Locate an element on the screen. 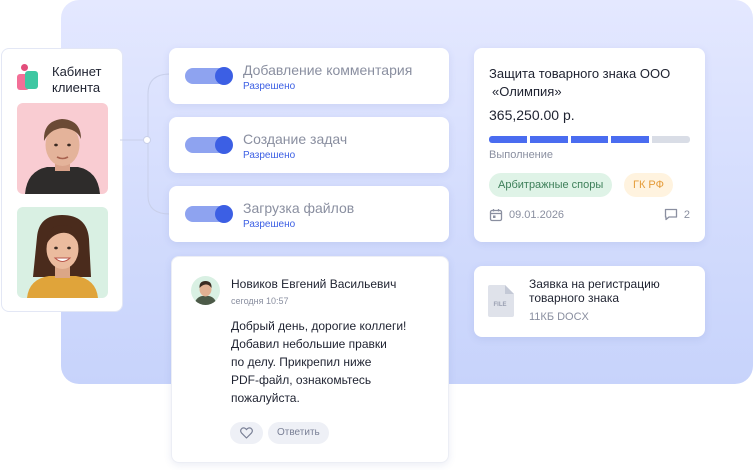 This screenshot has height=470, width=753. permission-upload-files: Загрузка файлов Разрешено is located at coordinates (309, 214).